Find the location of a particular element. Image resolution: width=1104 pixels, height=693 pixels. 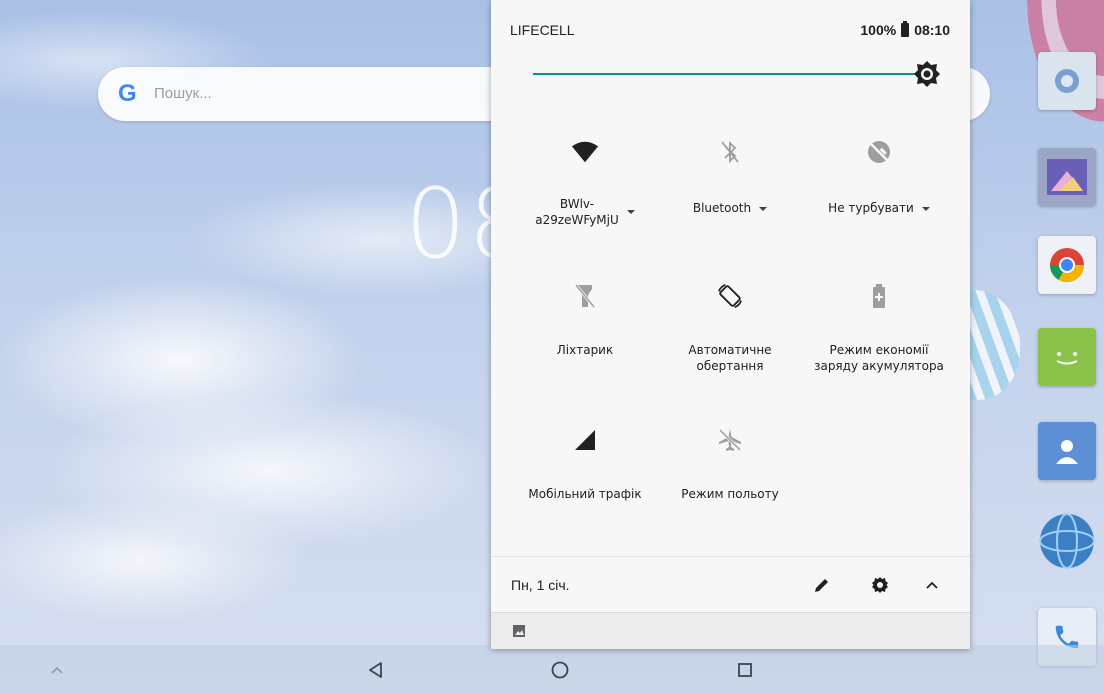

messaging-app-icon is located at coordinates (1067, 357).